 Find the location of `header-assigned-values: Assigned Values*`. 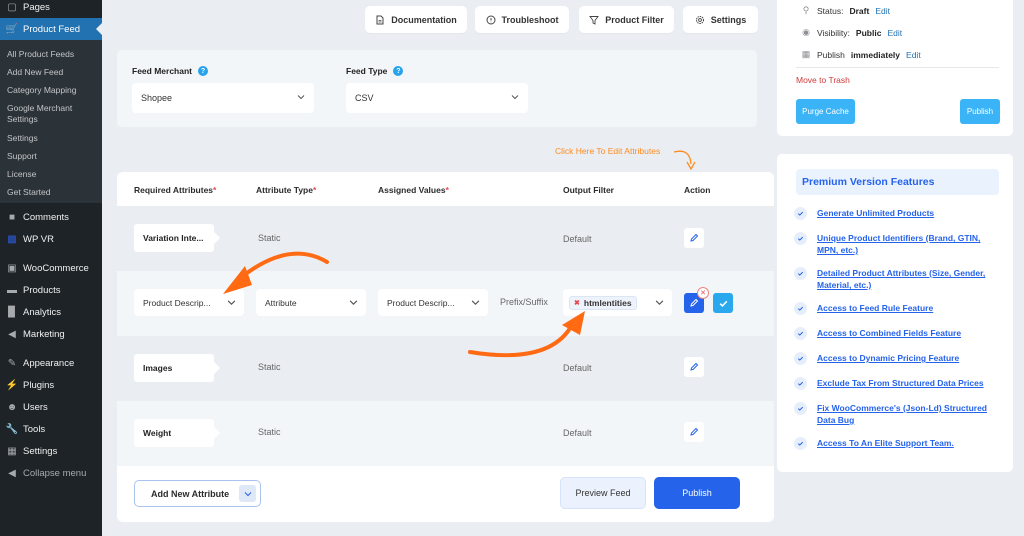

header-assigned-values: Assigned Values* is located at coordinates (413, 190).